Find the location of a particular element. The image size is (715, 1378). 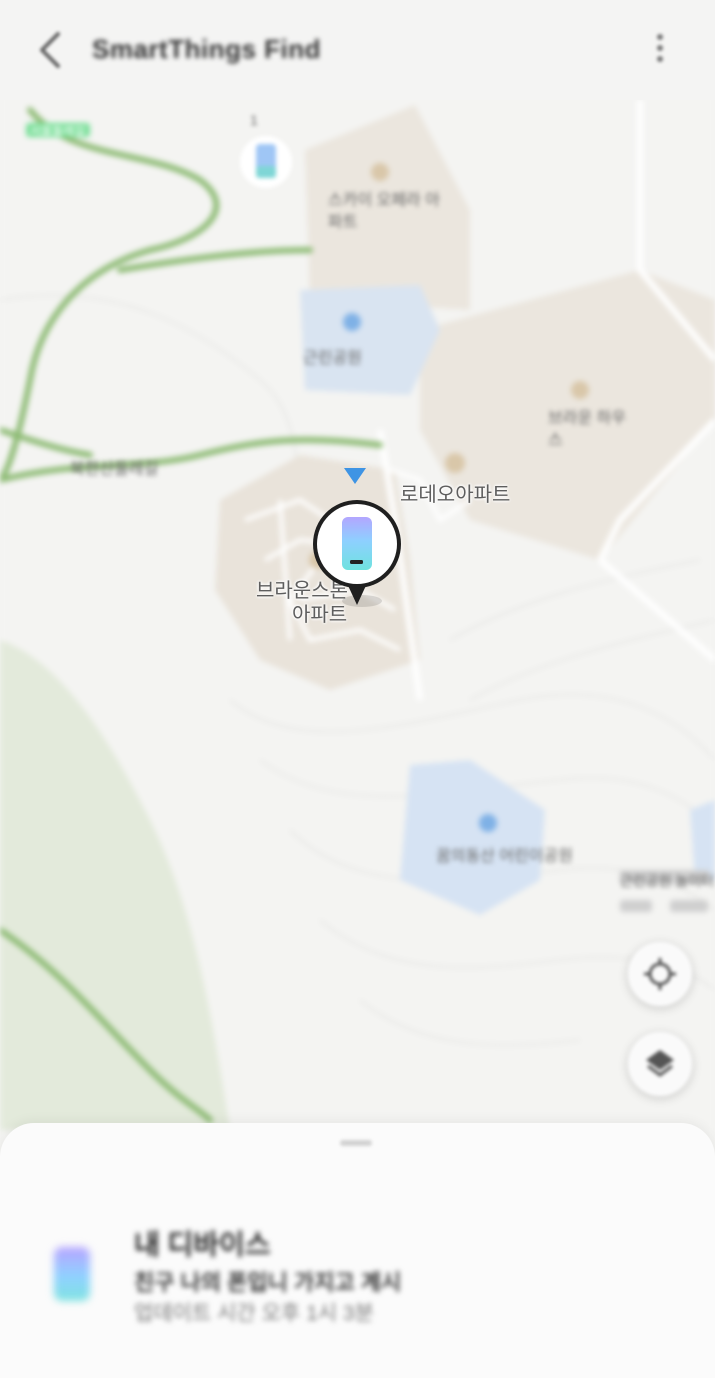

back-arrow-icon is located at coordinates (52, 50).